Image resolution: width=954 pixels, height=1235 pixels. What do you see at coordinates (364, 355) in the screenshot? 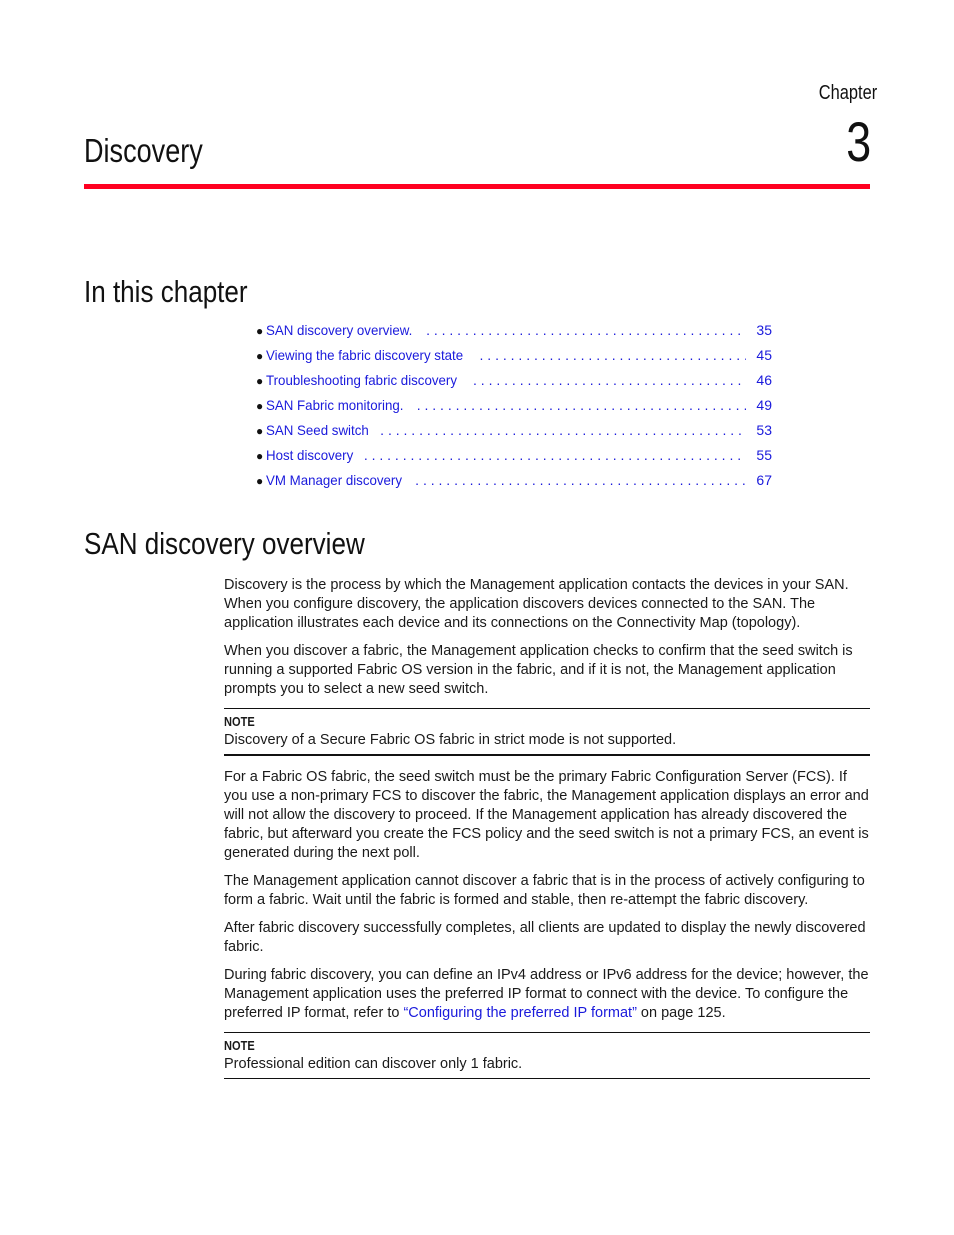
I see `toc-item-title: Viewing the fabric discovery state` at bounding box center [364, 355].